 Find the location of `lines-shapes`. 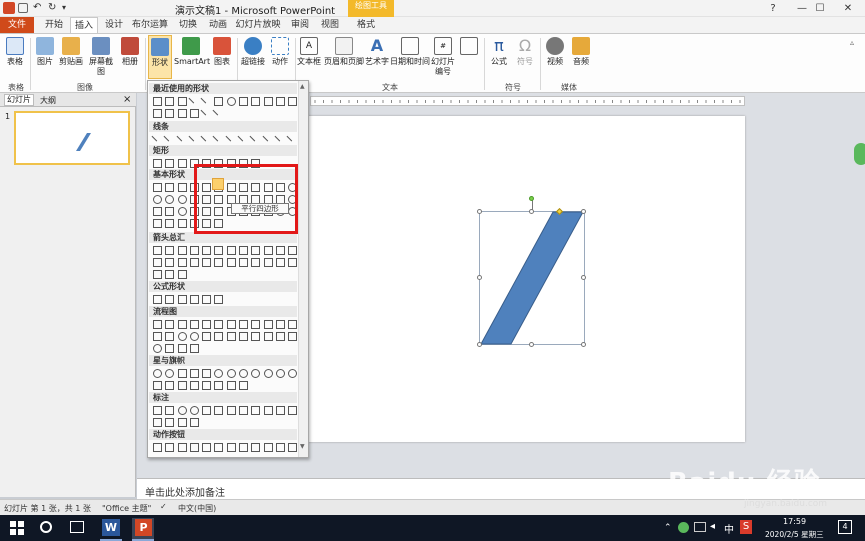

lines-shapes is located at coordinates (225, 139).